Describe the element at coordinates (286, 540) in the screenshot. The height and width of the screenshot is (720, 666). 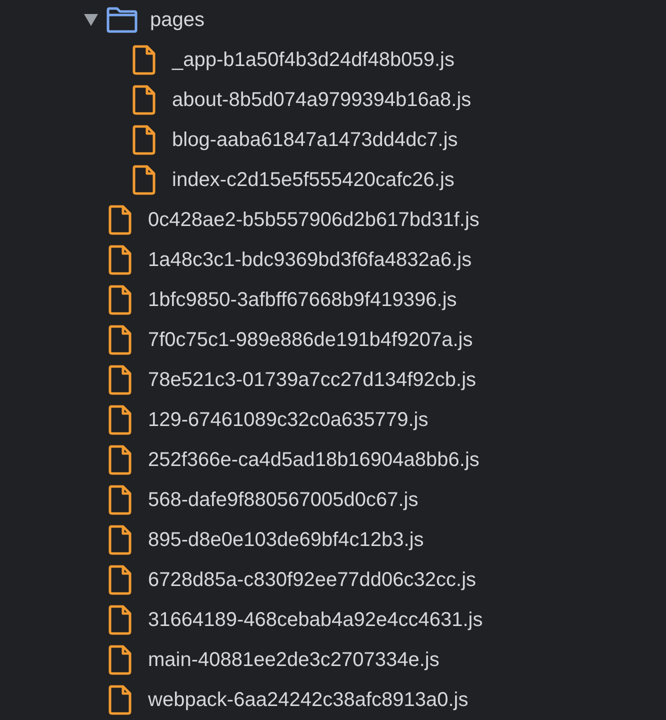
I see `file-name: 895-d8e0e103de69bf4c12b3.js` at that location.